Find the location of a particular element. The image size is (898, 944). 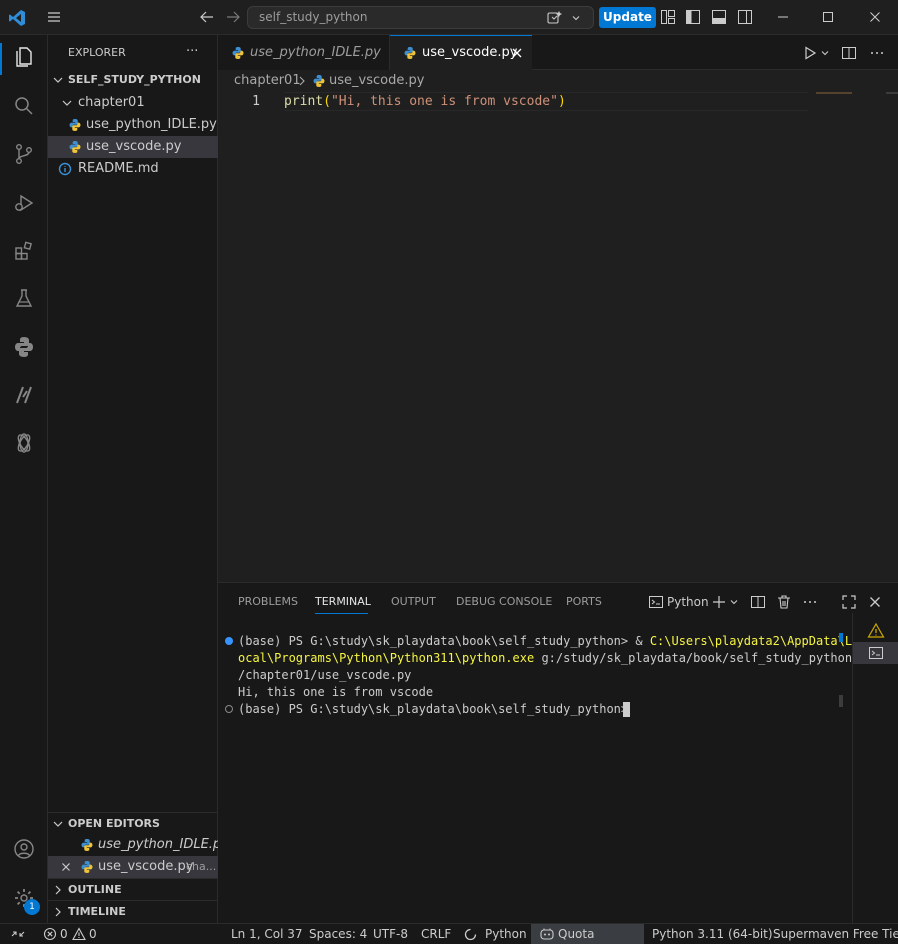

supermaven-status: Supermaven Free Tier is located at coordinates (835, 934).